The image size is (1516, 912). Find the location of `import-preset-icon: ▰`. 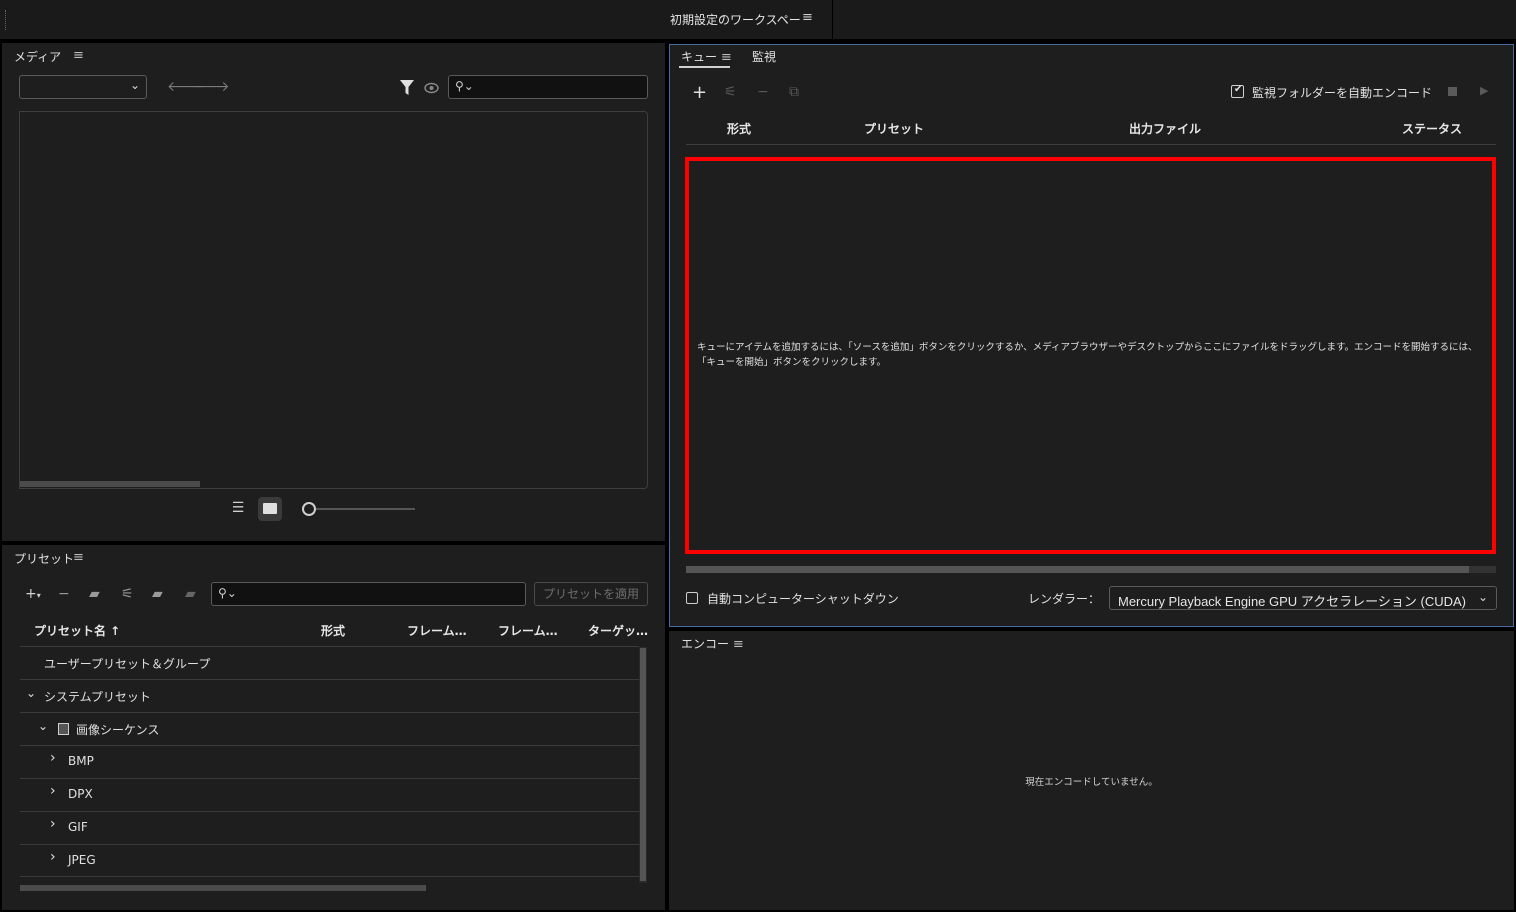

import-preset-icon: ▰ is located at coordinates (157, 594).